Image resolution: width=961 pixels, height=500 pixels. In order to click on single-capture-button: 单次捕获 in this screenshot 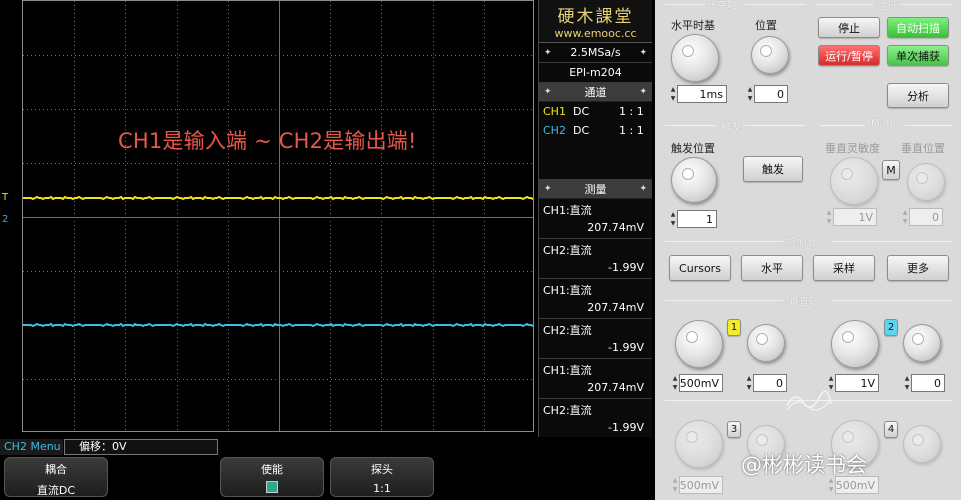, I will do `click(918, 55)`.